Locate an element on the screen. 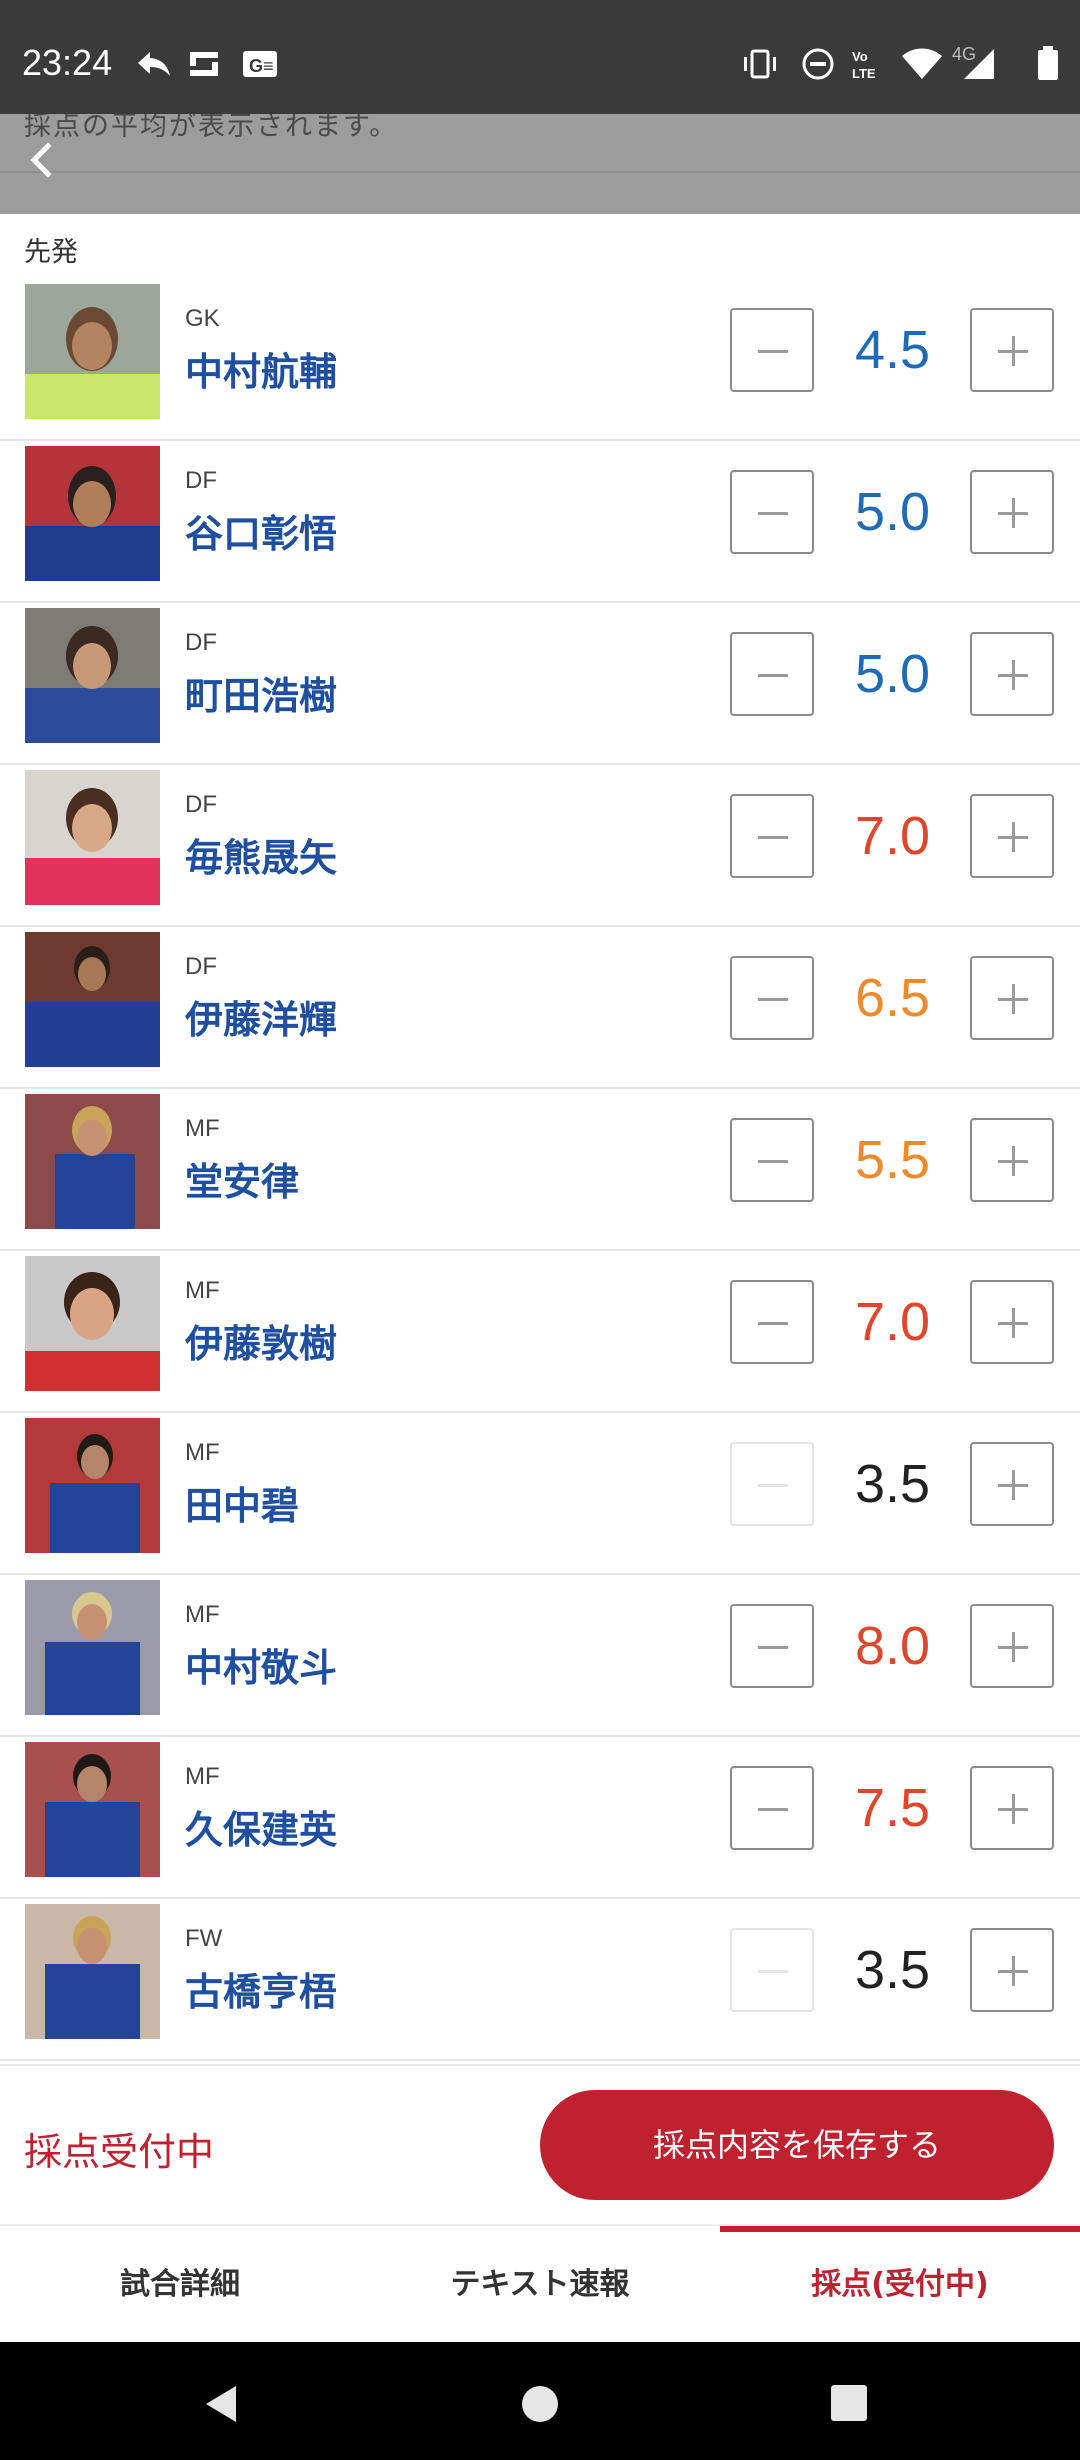 The image size is (1080, 2460). player-name: 堂安律 is located at coordinates (242, 1178).